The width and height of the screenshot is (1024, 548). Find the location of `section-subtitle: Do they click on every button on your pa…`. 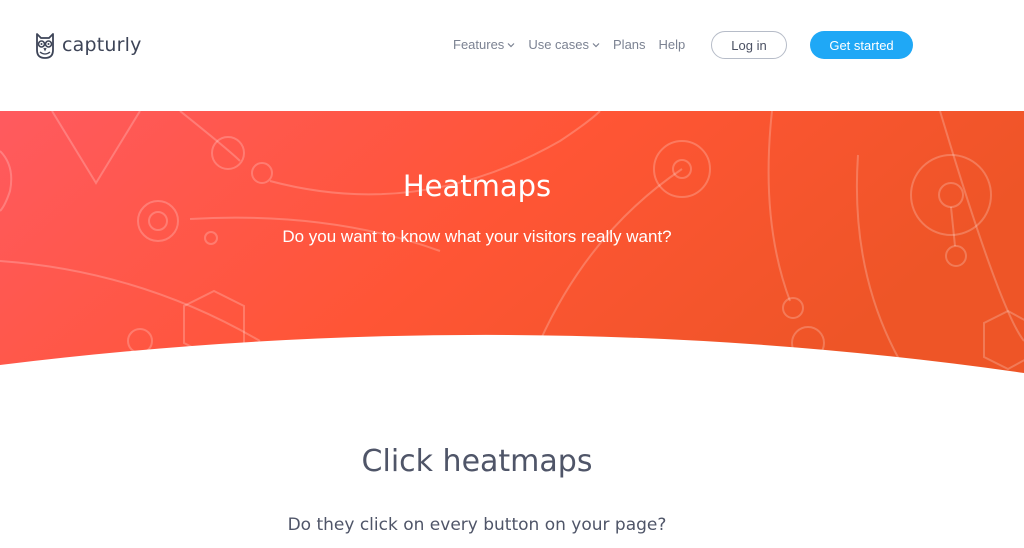

section-subtitle: Do they click on every button on your pa… is located at coordinates (477, 525).